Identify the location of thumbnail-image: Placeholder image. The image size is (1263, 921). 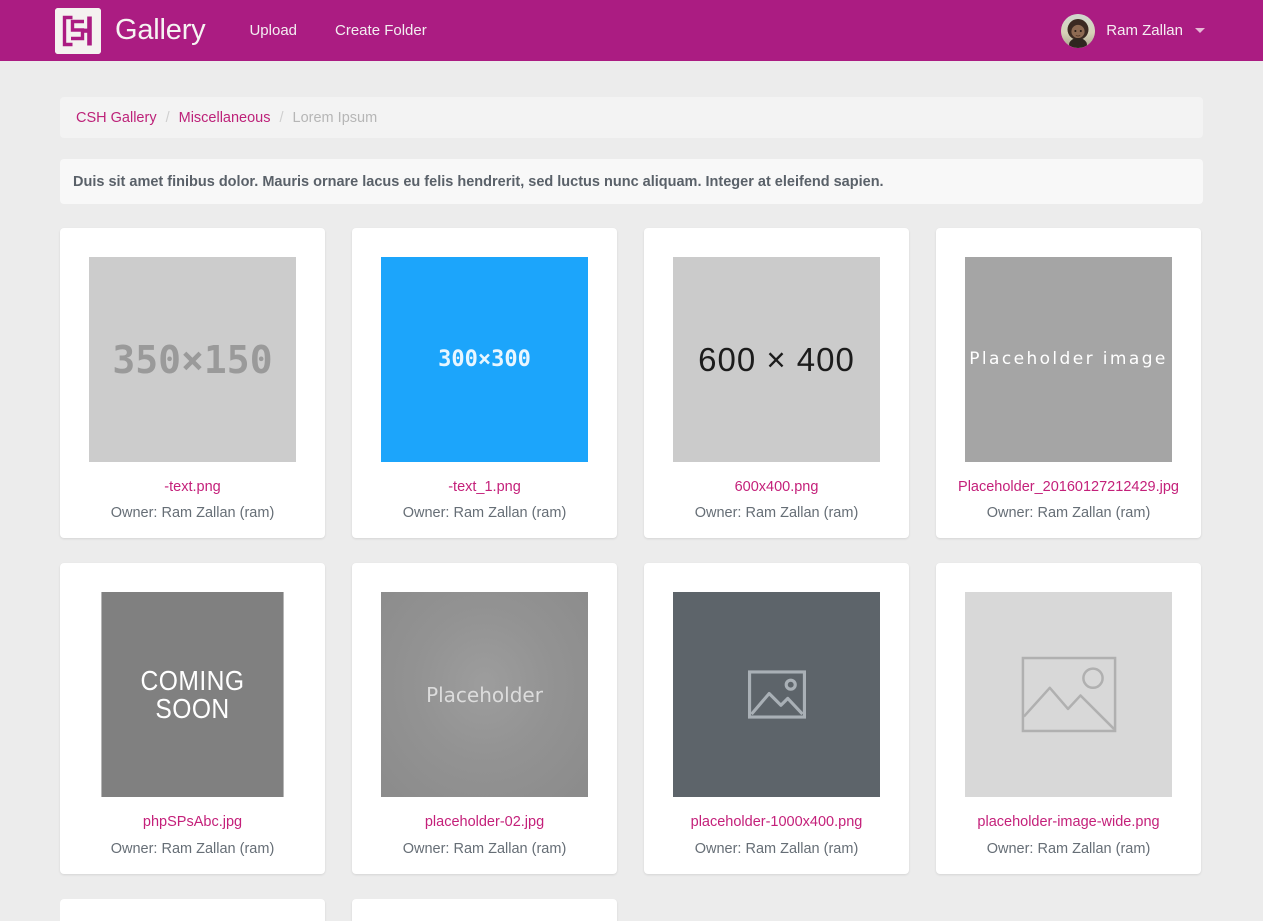
(1068, 359).